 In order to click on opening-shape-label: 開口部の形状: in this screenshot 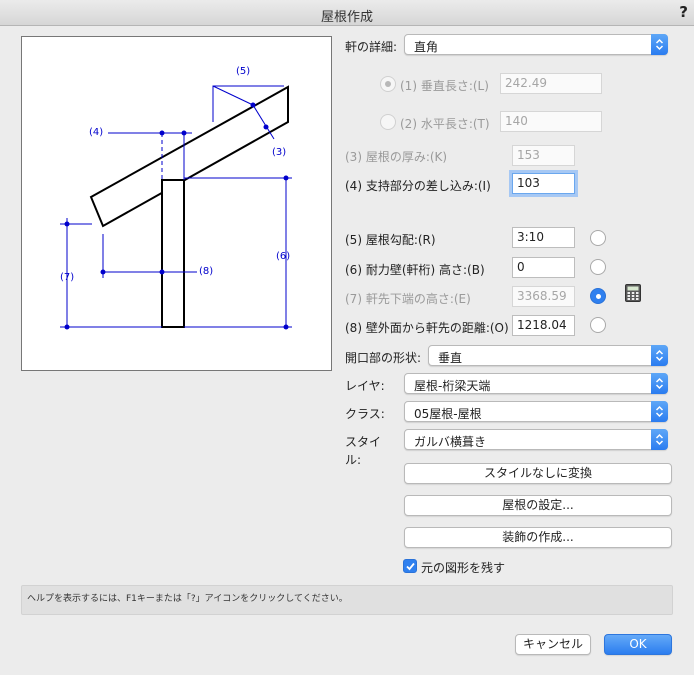, I will do `click(383, 358)`.